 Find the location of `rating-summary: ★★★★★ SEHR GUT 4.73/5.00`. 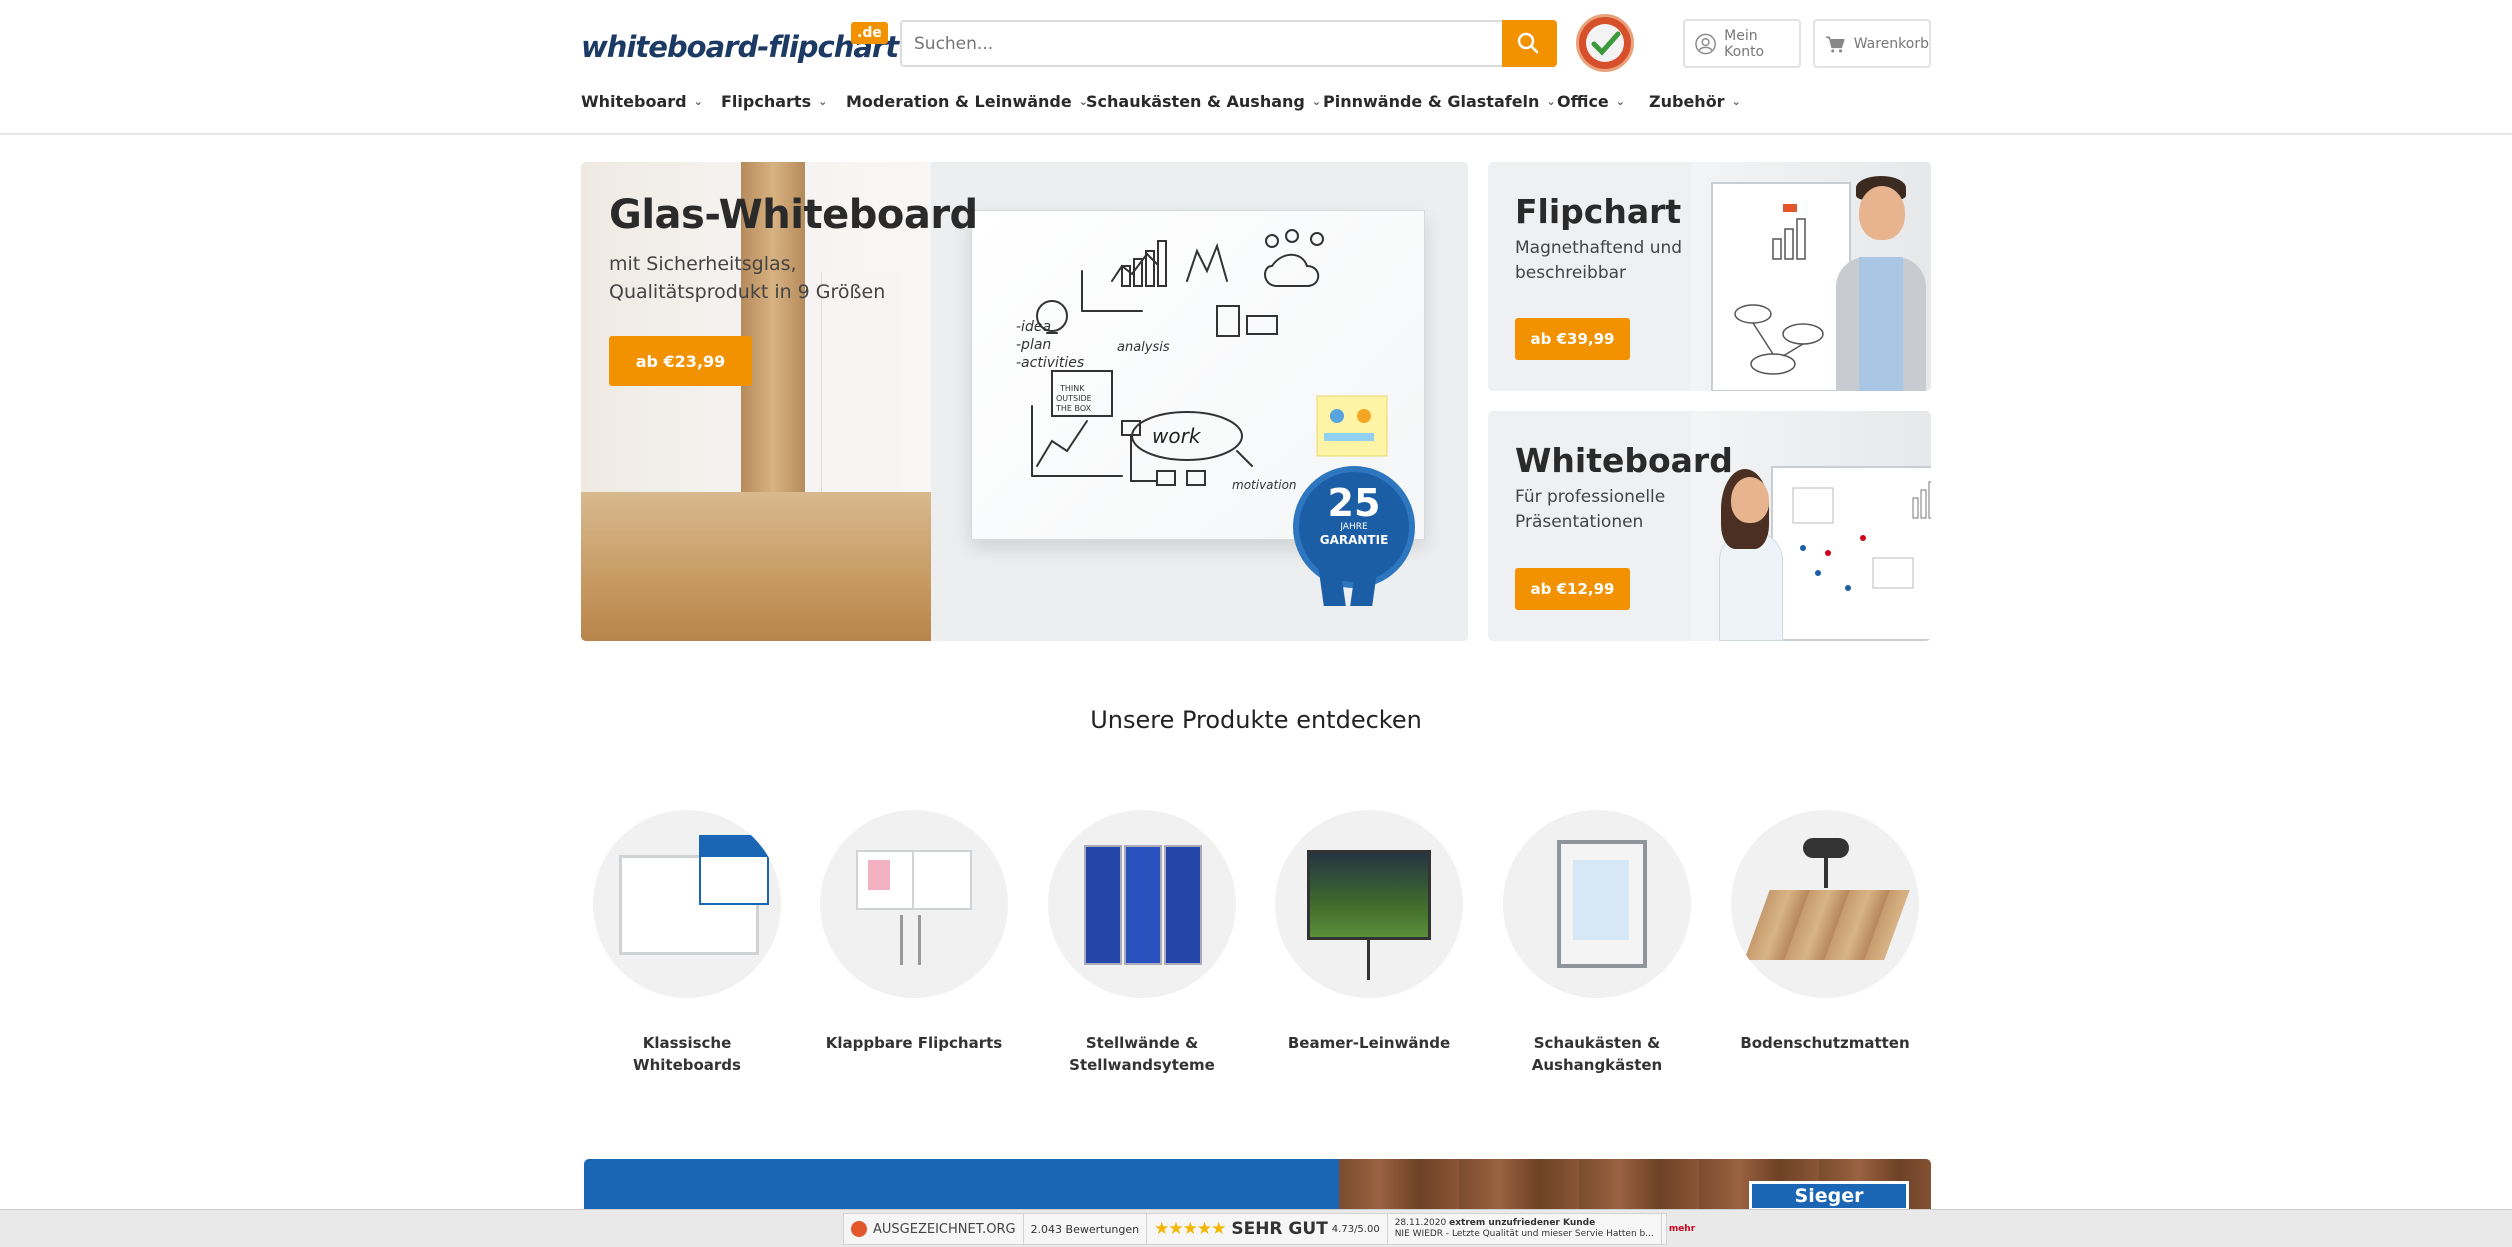

rating-summary: ★★★★★ SEHR GUT 4.73/5.00 is located at coordinates (1267, 1229).